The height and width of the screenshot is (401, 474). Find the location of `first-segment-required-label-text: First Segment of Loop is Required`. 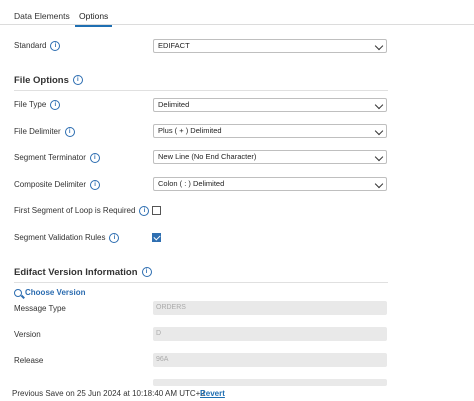

first-segment-required-label-text: First Segment of Loop is Required is located at coordinates (75, 211).